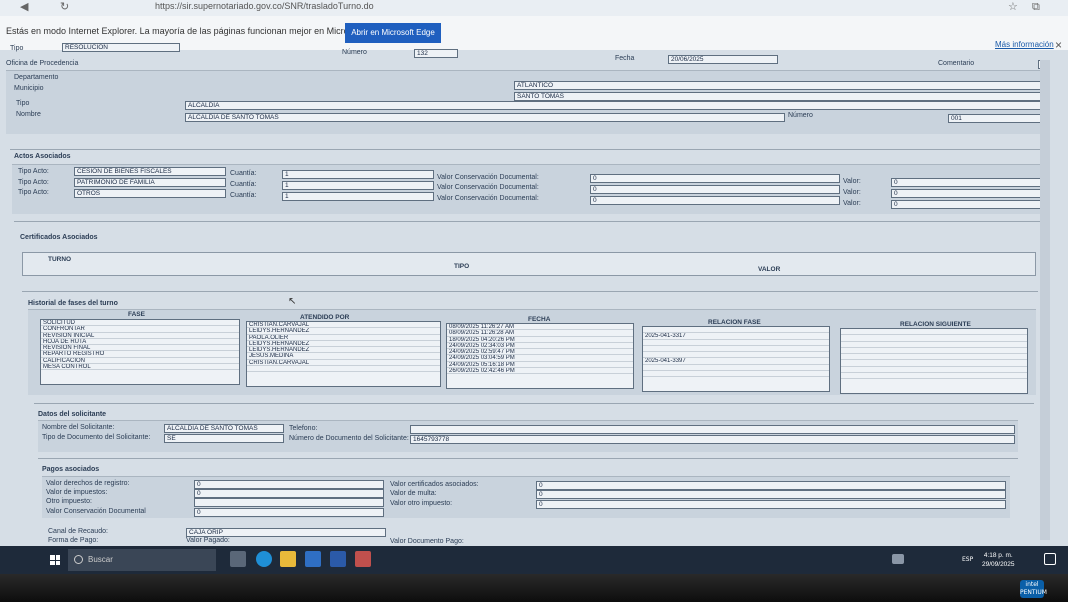  I want to click on pagos-vcd-label: Valor Conservación Documental, so click(96, 511).